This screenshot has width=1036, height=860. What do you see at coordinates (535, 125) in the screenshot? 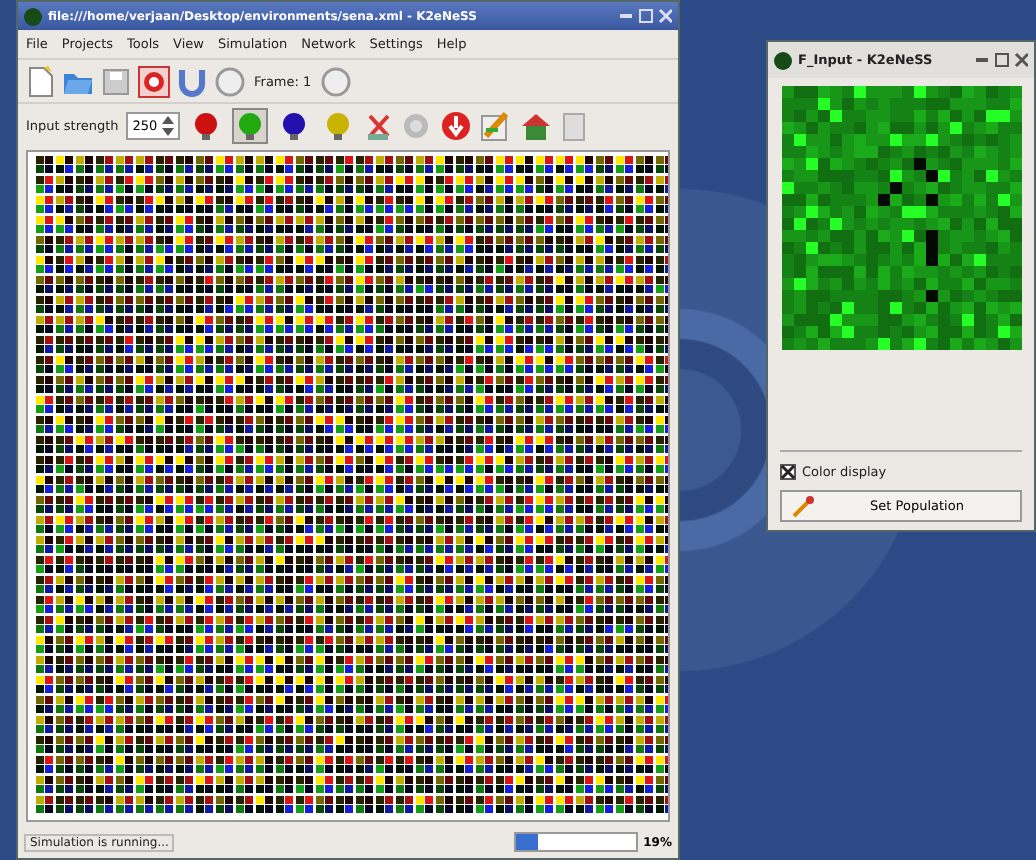
I see `house-icon` at bounding box center [535, 125].